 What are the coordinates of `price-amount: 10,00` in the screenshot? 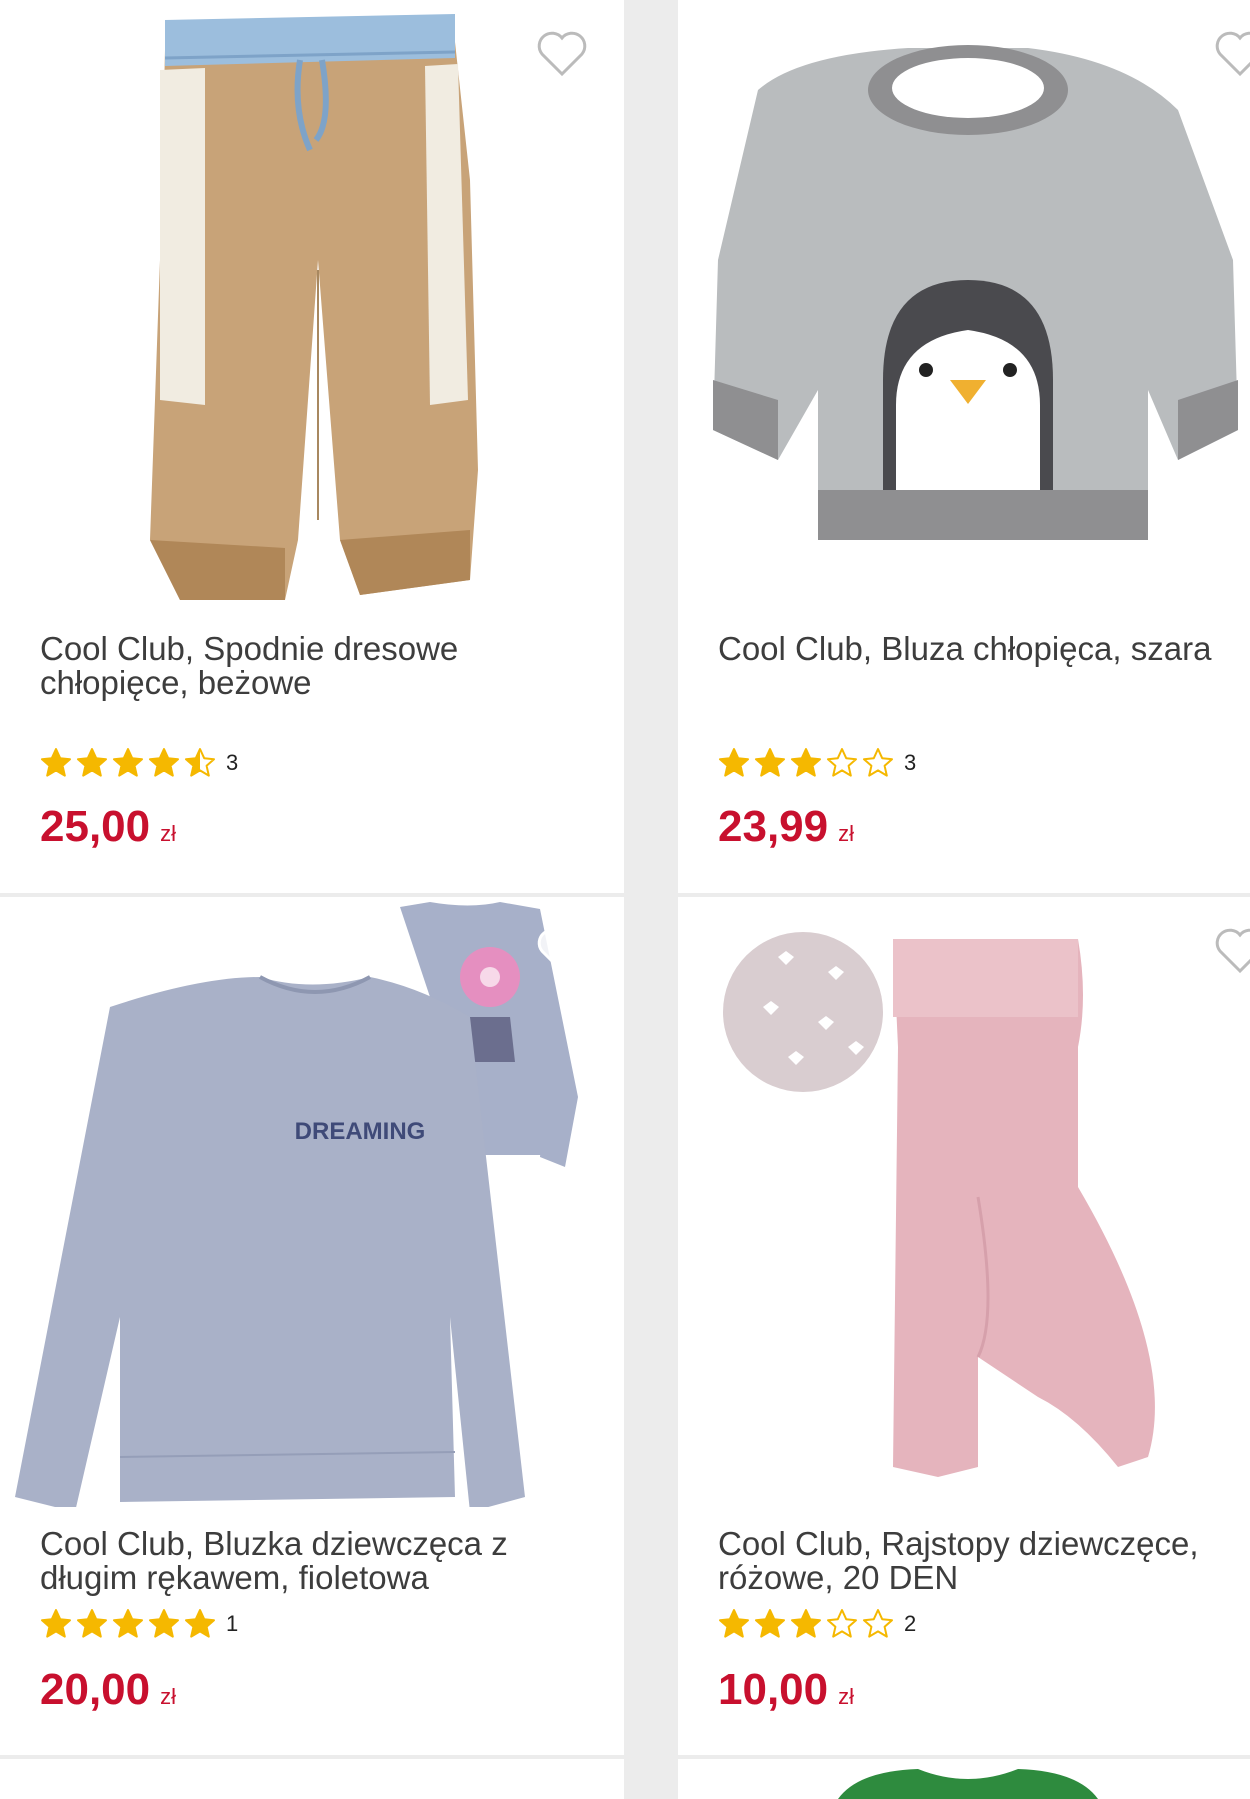 It's located at (773, 1689).